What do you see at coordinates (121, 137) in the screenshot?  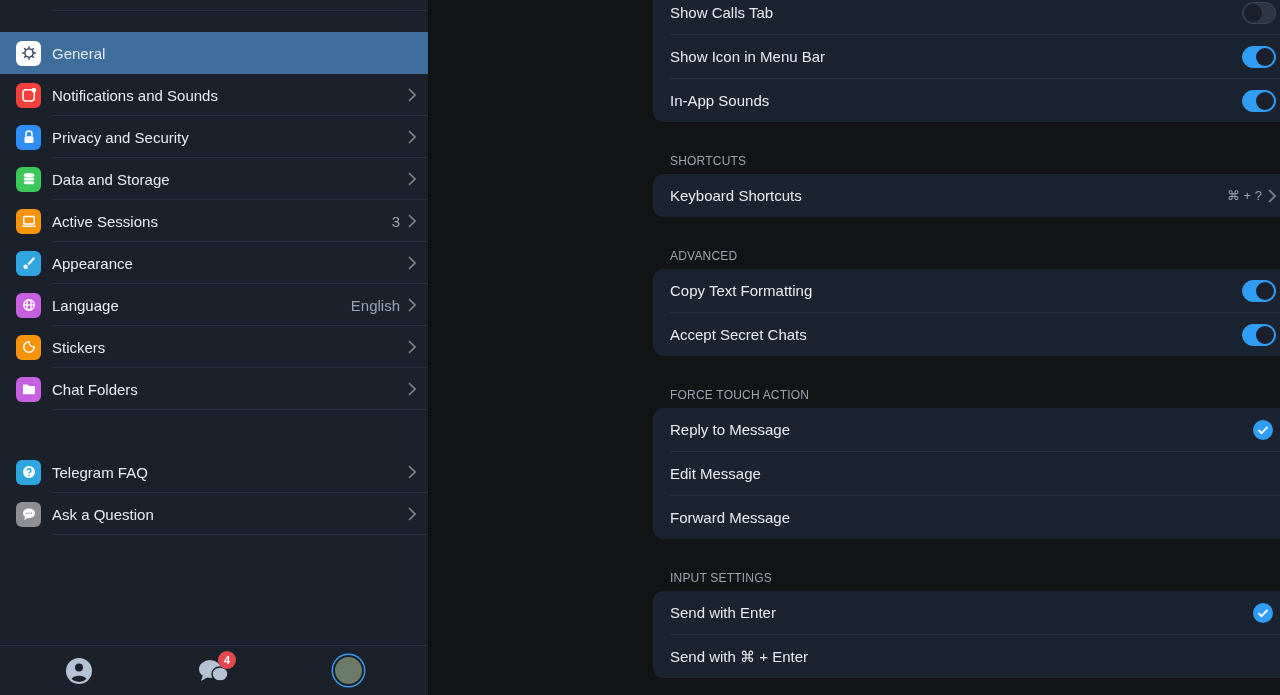 I see `item-label: Privacy and Security` at bounding box center [121, 137].